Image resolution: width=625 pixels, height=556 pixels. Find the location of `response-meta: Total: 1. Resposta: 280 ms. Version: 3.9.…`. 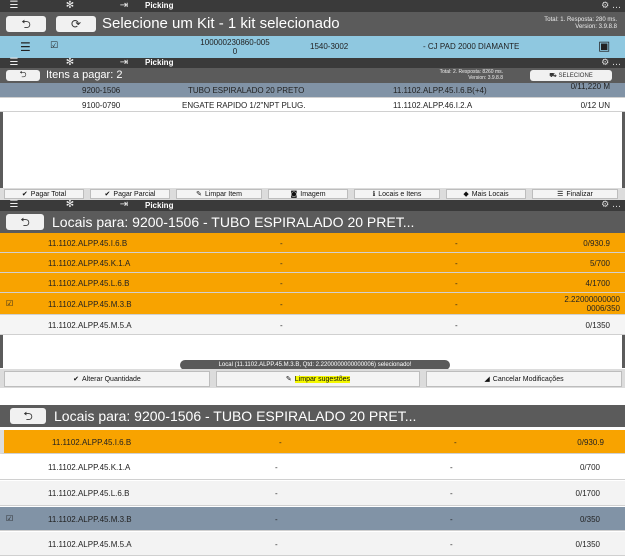

response-meta: Total: 1. Resposta: 280 ms. Version: 3.9.… is located at coordinates (580, 23).